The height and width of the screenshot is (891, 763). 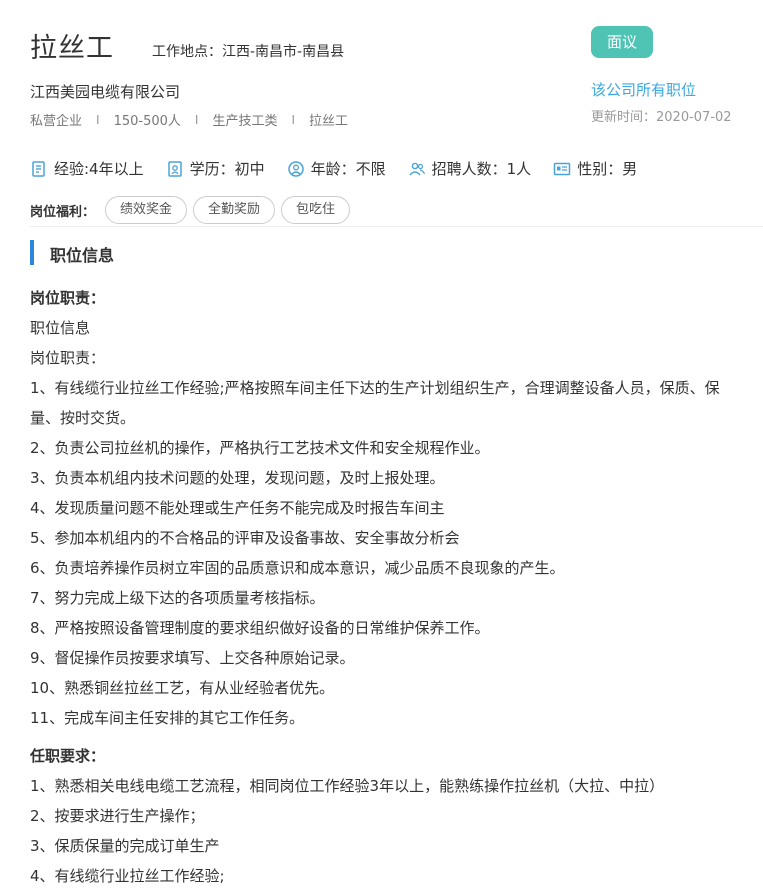 I want to click on duty-item: 3、负责本机组内技术问题的处理，发现问题，及时上报处理。, so click(x=237, y=478).